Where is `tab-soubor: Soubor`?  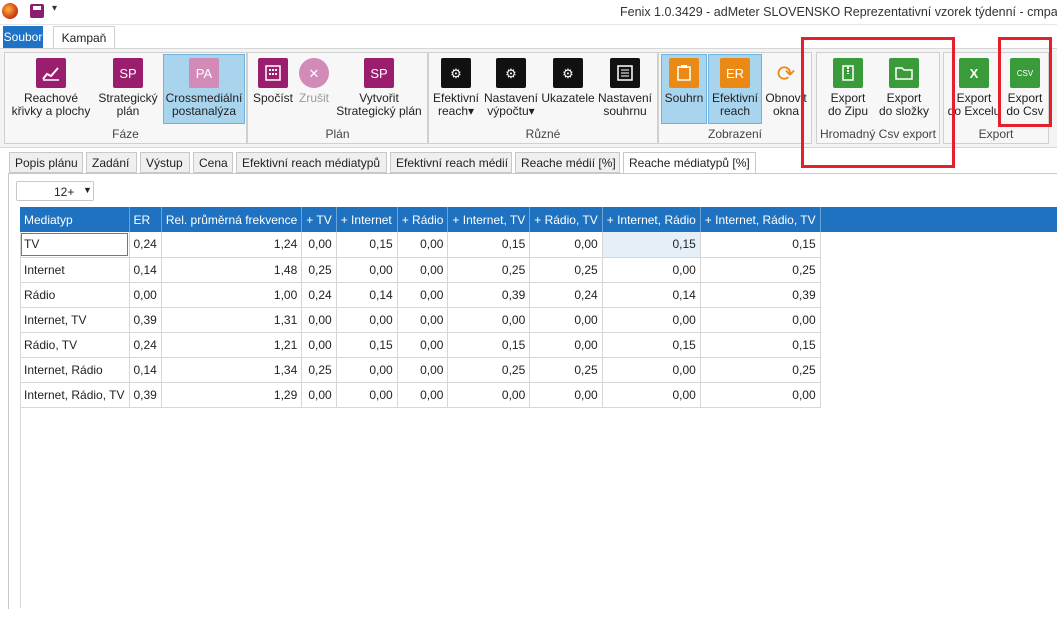 tab-soubor: Soubor is located at coordinates (23, 37).